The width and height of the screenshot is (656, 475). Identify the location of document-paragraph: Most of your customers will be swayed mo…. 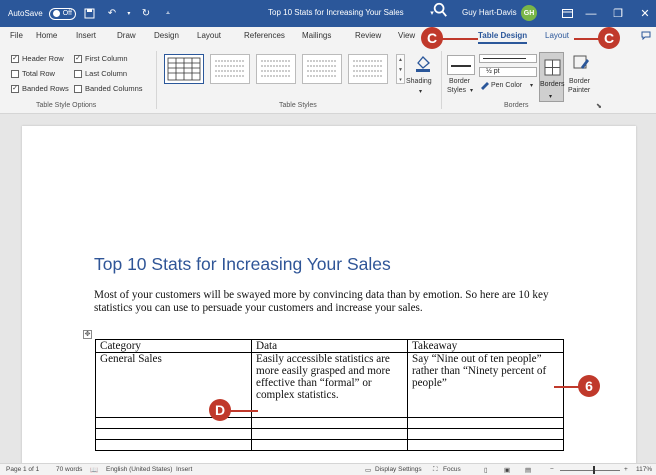
(324, 302).